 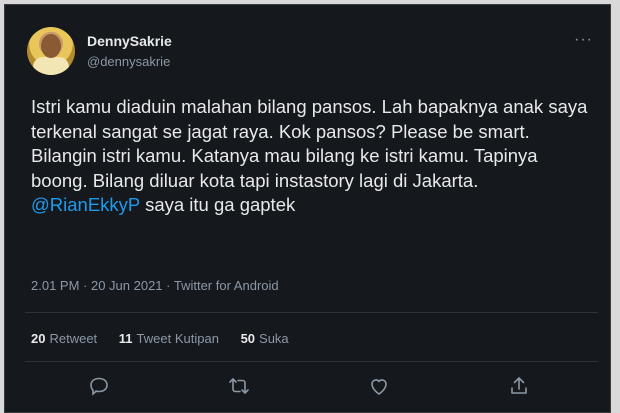 What do you see at coordinates (217, 204) in the screenshot?
I see `tweet-text-after: saya itu ga gaptek` at bounding box center [217, 204].